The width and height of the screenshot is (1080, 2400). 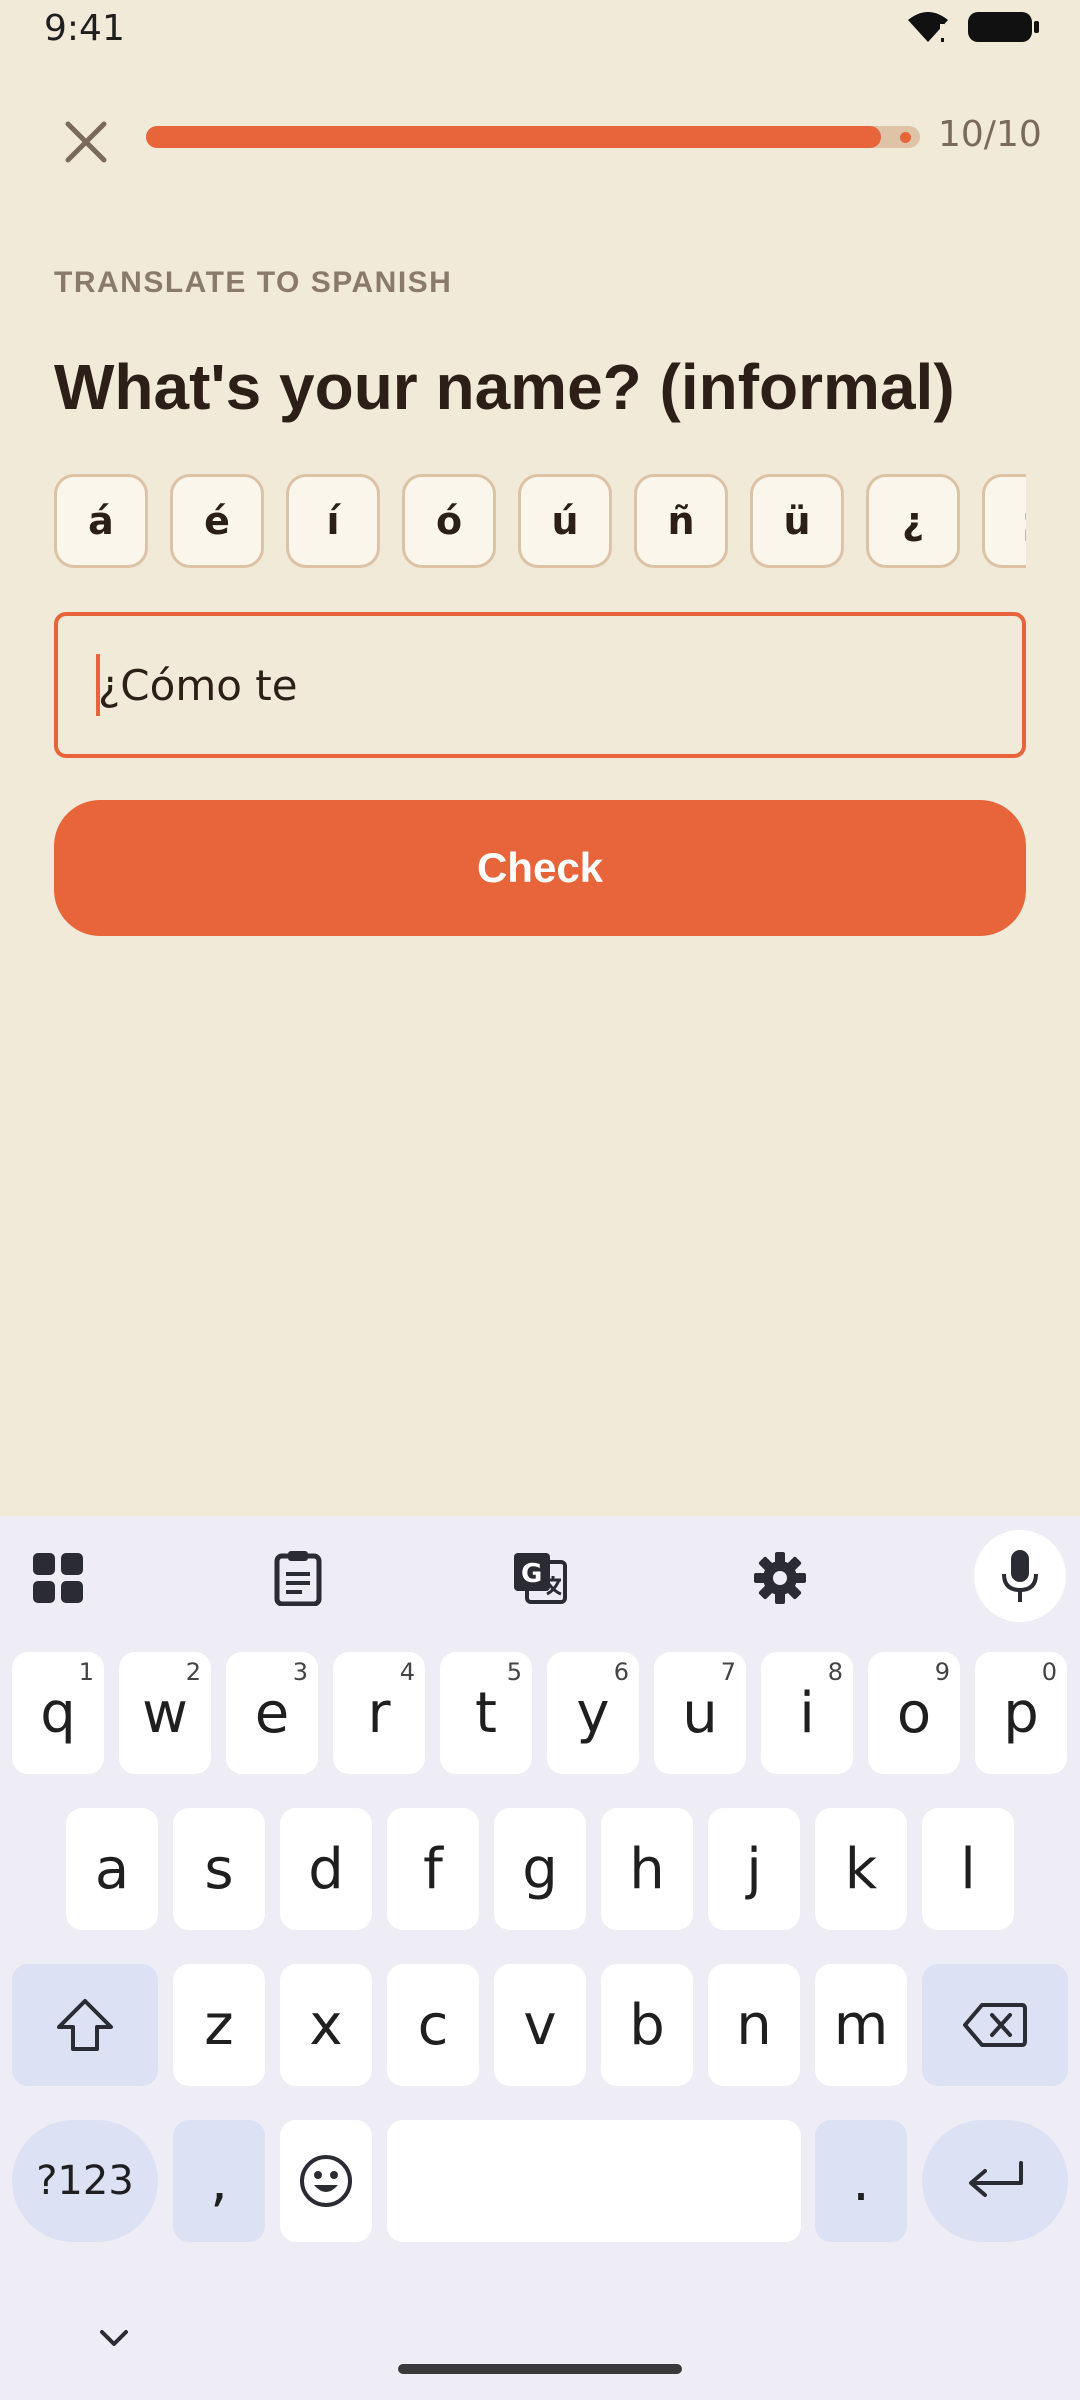 I want to click on instruction-label: TRANSLATE TO SPANISH, so click(x=253, y=282).